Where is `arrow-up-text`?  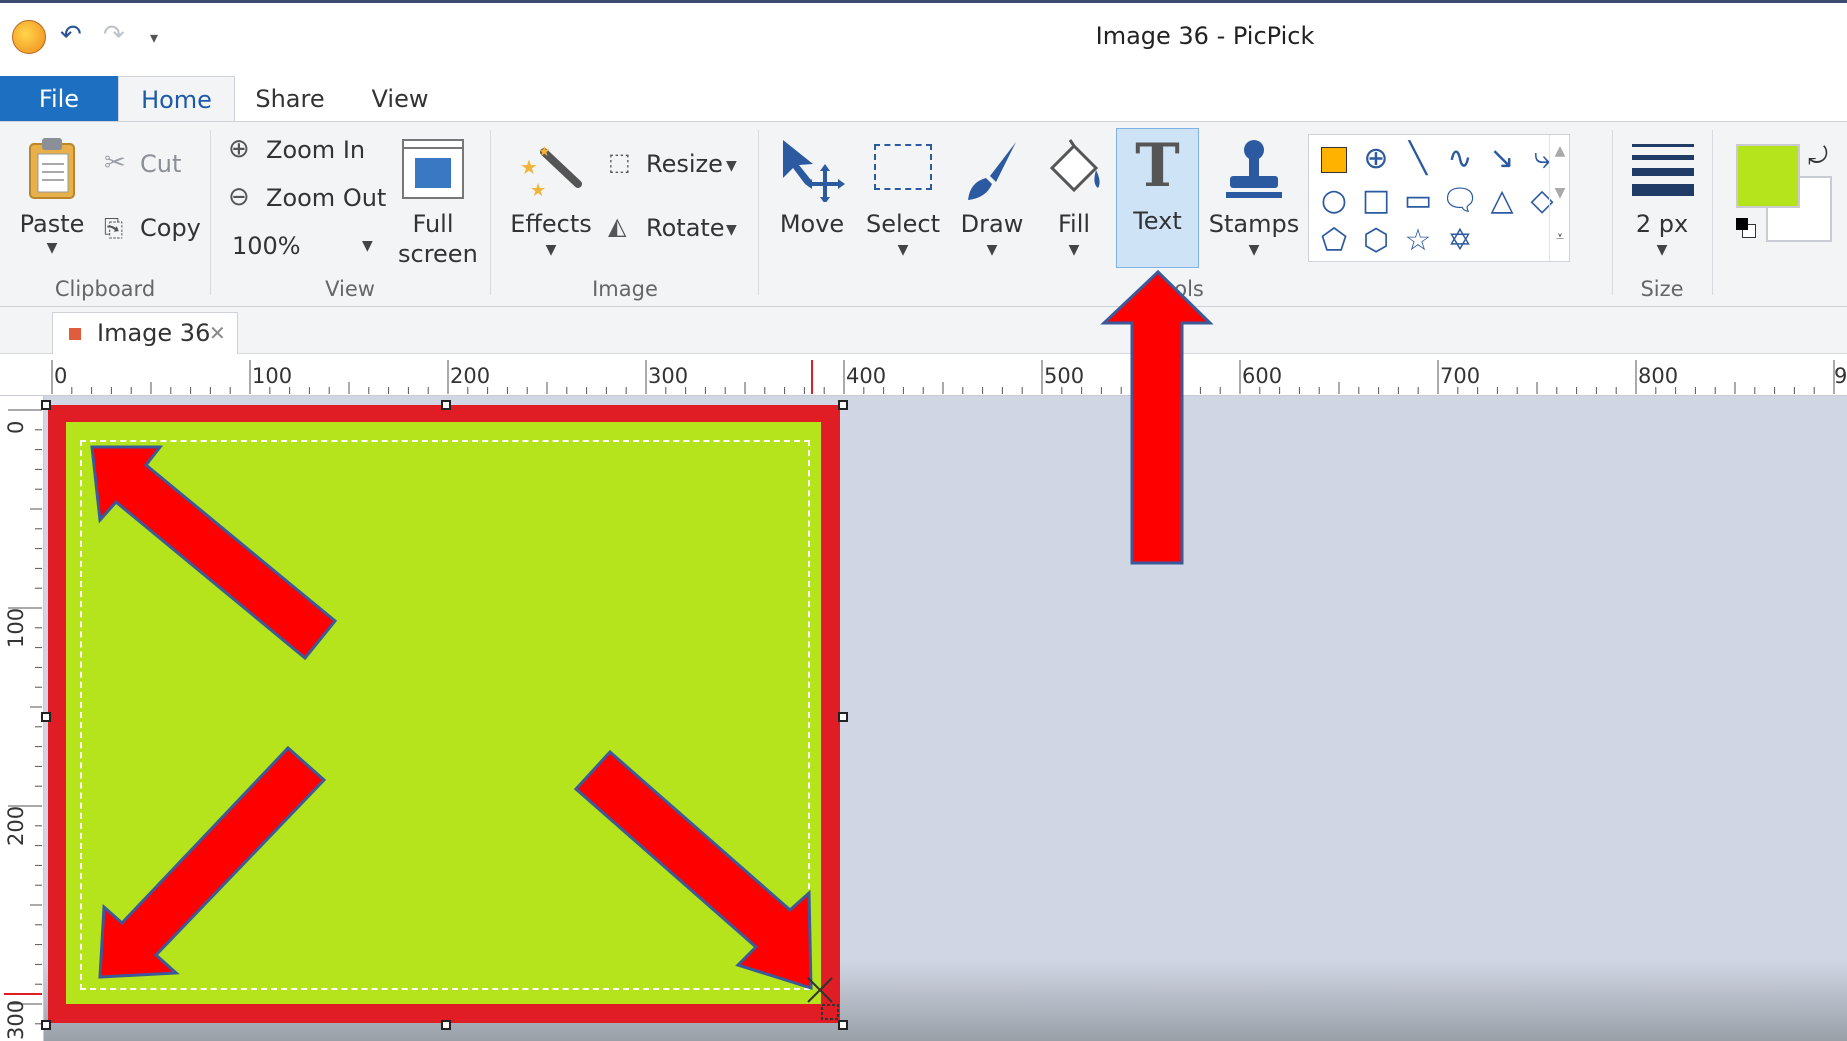 arrow-up-text is located at coordinates (1157, 417).